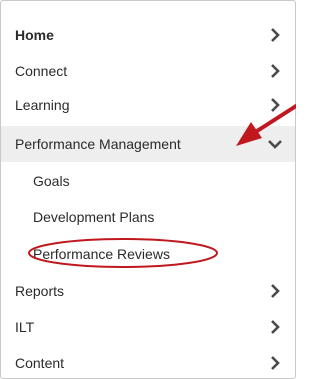  I want to click on menu-item-reports: Reports, so click(148, 291).